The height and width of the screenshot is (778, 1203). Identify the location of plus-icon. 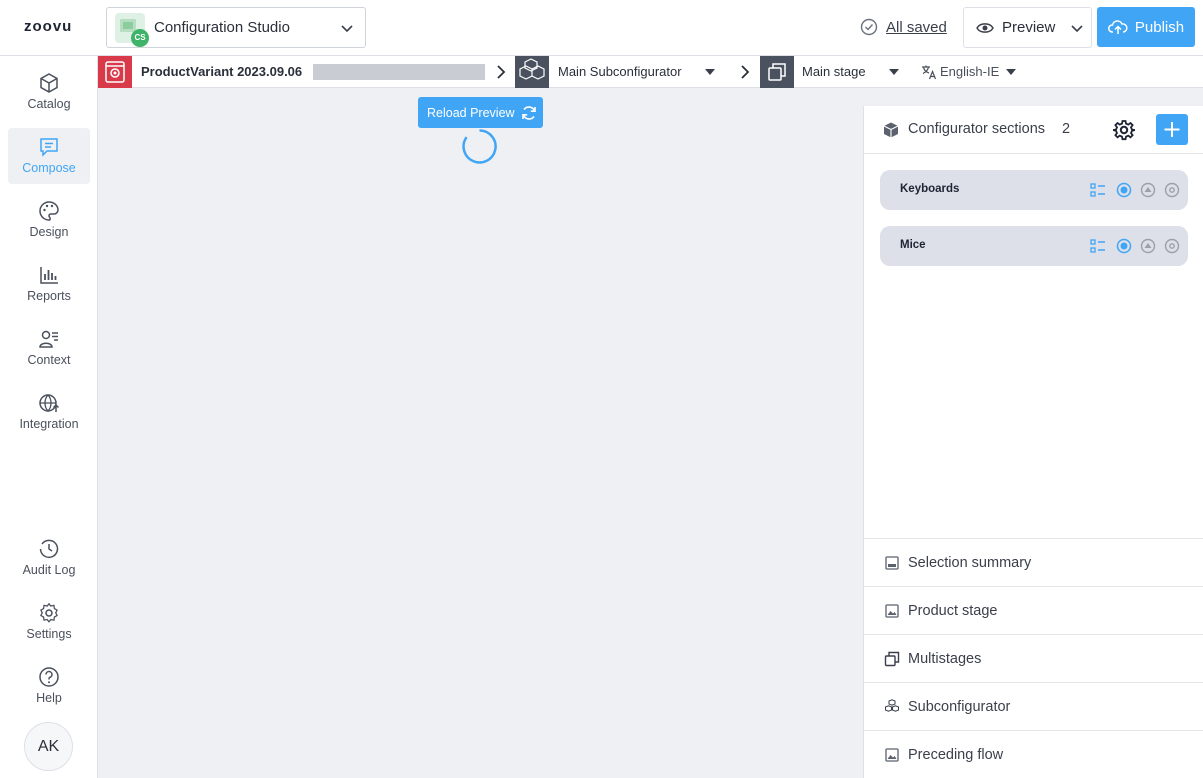
(1172, 129).